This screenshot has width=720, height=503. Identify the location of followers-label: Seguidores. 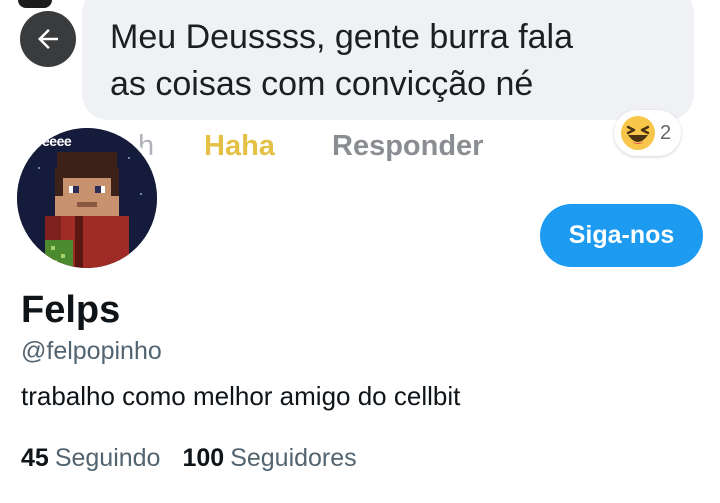
(293, 458).